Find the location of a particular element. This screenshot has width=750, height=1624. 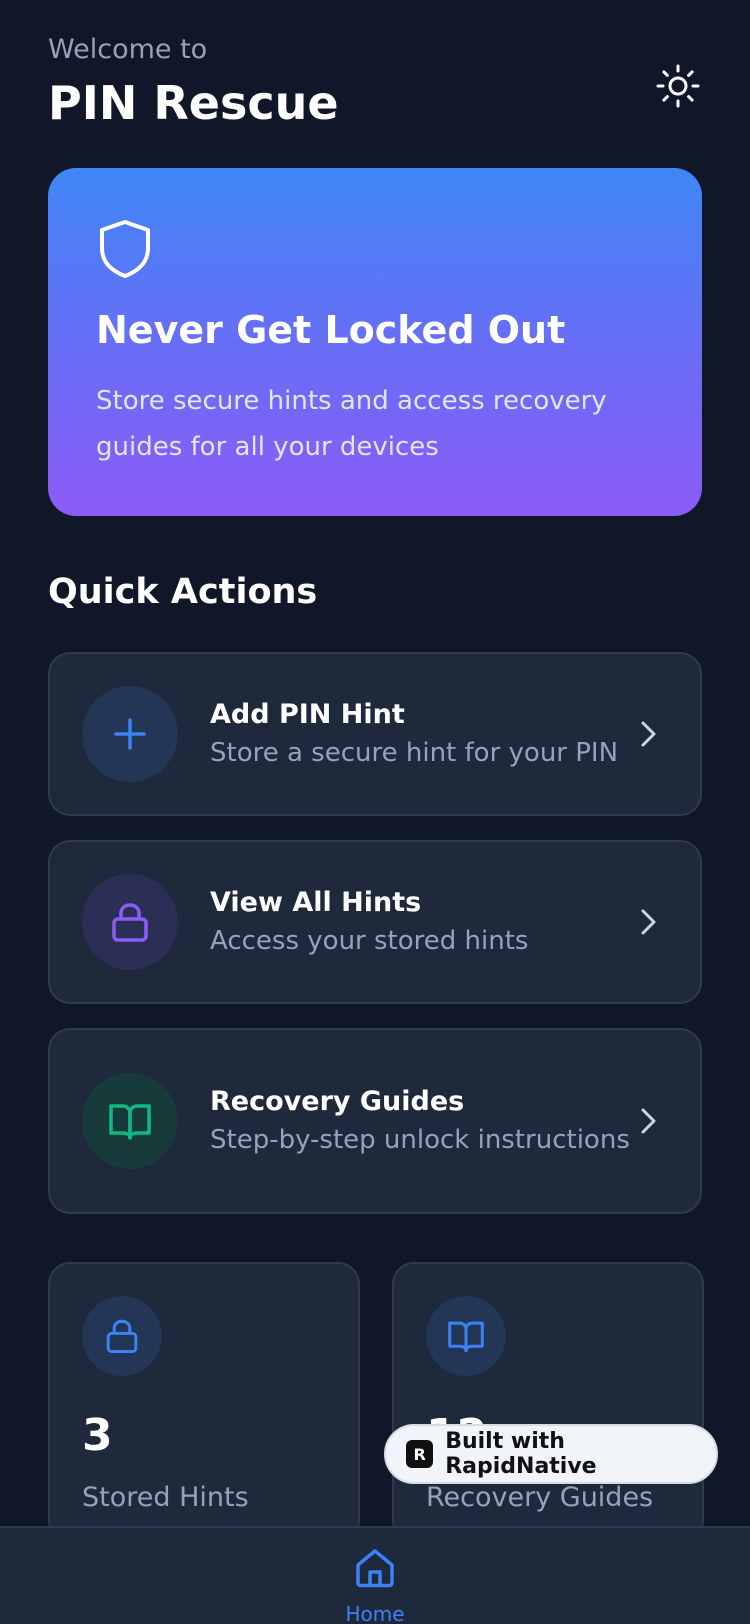

sun-icon is located at coordinates (678, 86).